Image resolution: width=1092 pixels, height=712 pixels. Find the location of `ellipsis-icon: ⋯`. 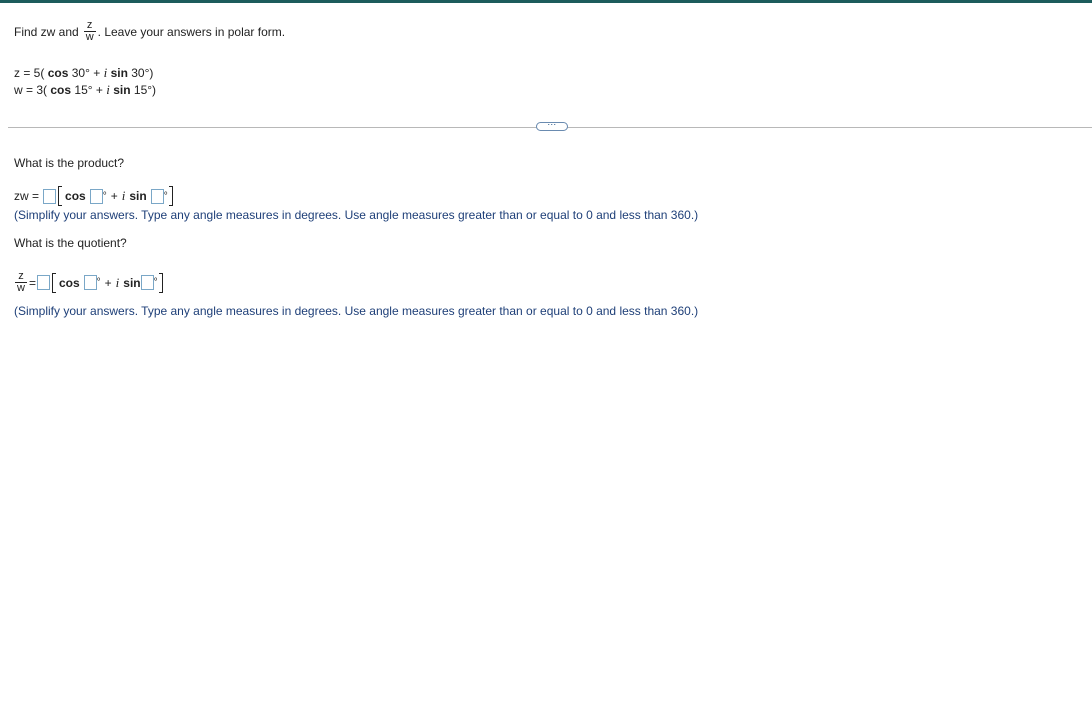

ellipsis-icon: ⋯ is located at coordinates (552, 124).